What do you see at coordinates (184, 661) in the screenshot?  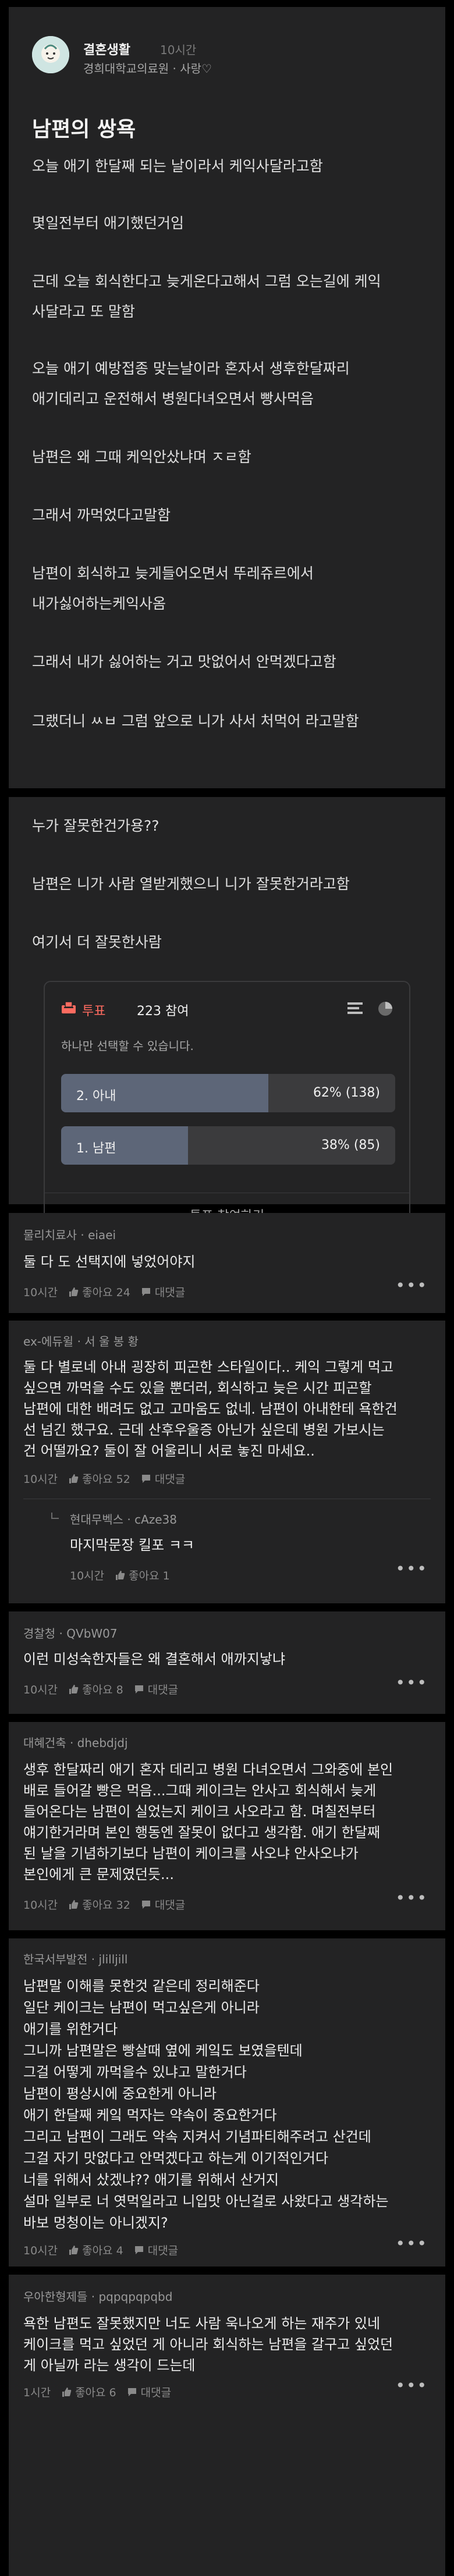 I see `post-body-line: 그래서 내가 싫어하는 거고 맛없어서 안먹겠다고함` at bounding box center [184, 661].